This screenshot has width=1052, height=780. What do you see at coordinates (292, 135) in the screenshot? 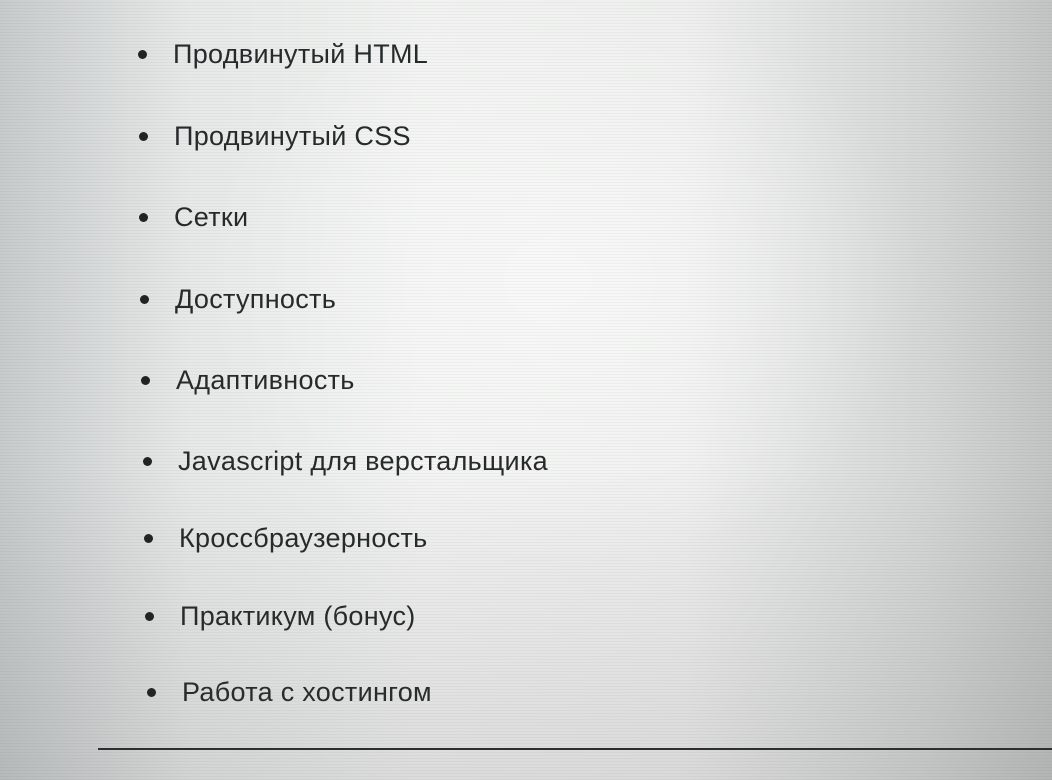
I see `list-item-label: Продвинутый CSS` at bounding box center [292, 135].